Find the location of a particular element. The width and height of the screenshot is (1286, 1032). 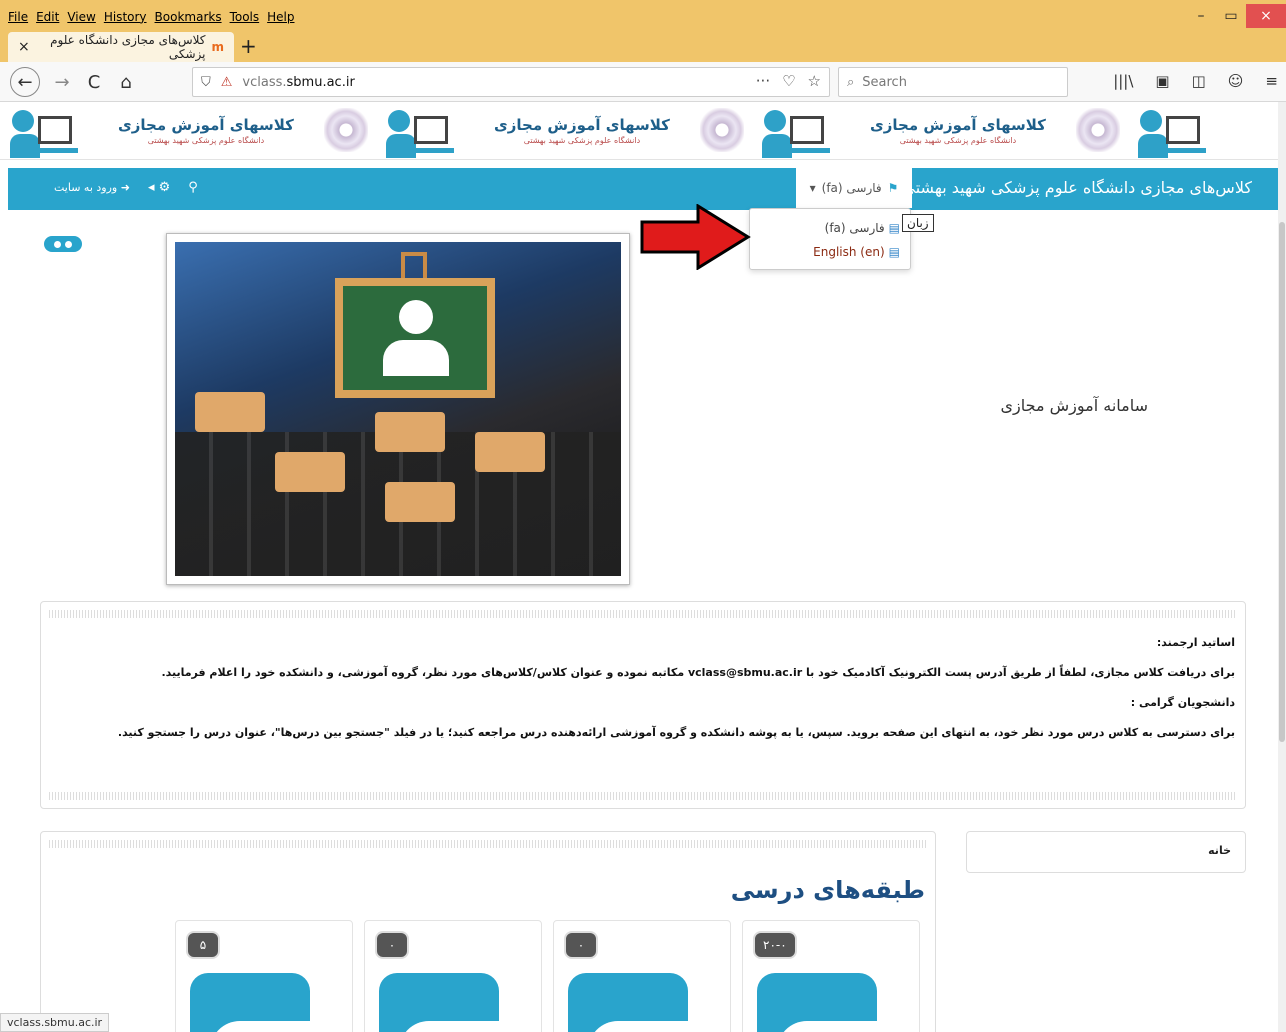

pocket-icon: ♡ is located at coordinates (788, 81).